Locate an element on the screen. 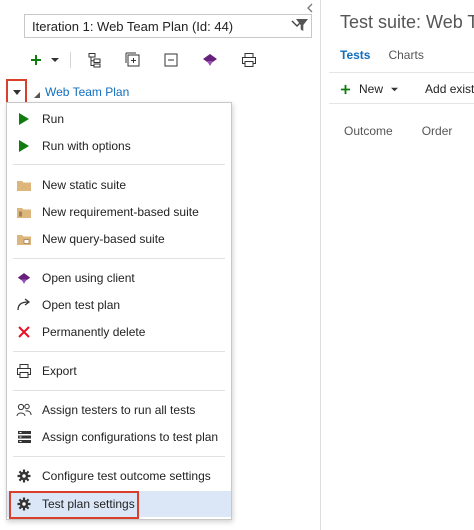  static-suite-folder-icon is located at coordinates (24, 185).